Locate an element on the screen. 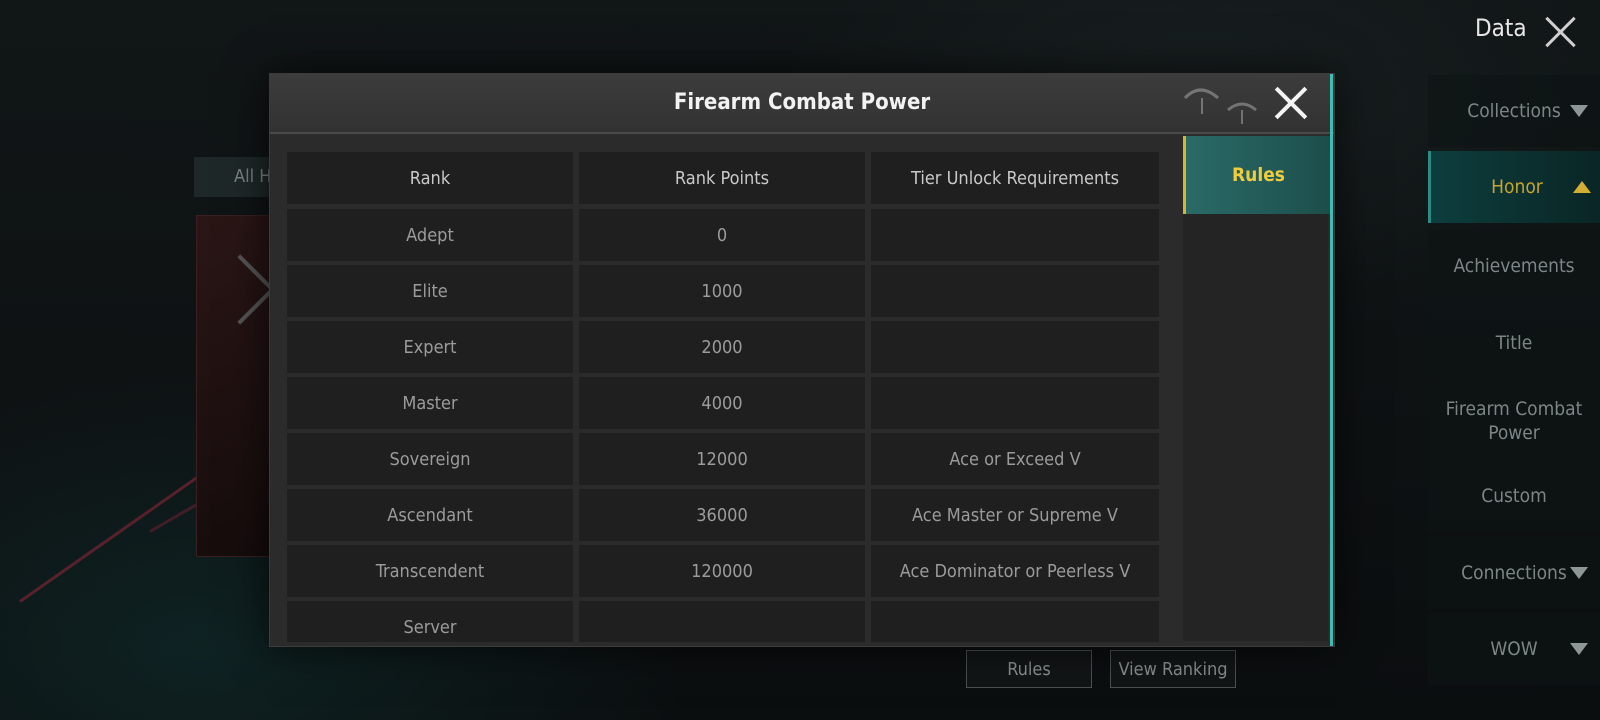 This screenshot has height=720, width=1600. dialog-title: Firearm Combat Power is located at coordinates (802, 102).